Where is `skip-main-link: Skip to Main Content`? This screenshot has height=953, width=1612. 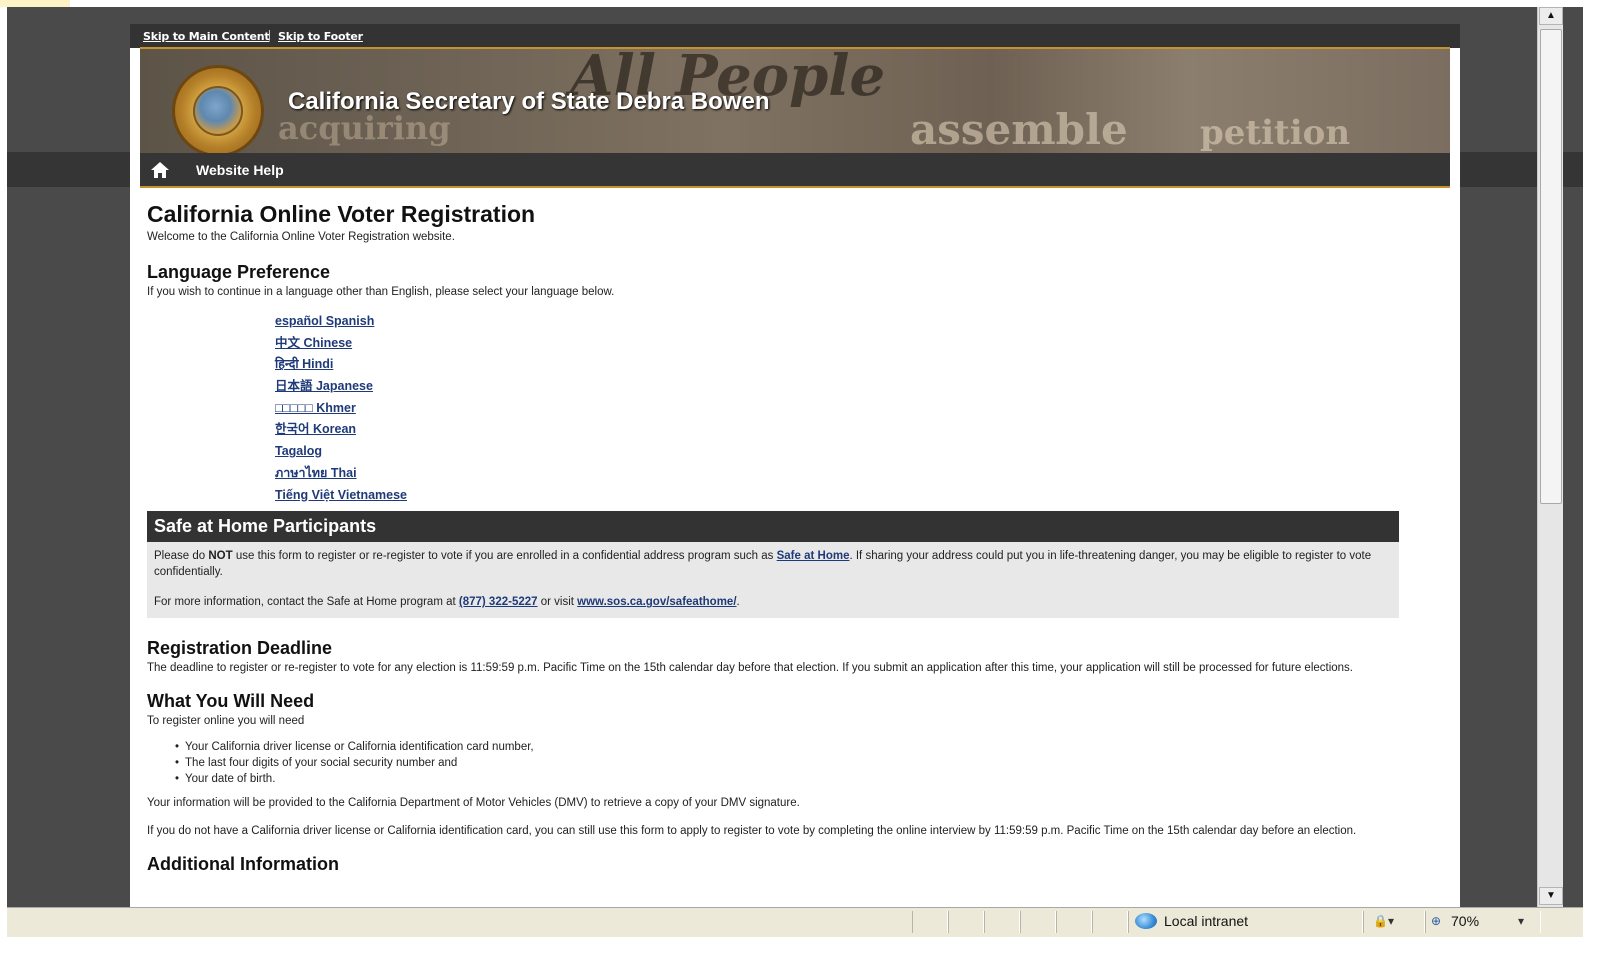 skip-main-link: Skip to Main Content is located at coordinates (206, 36).